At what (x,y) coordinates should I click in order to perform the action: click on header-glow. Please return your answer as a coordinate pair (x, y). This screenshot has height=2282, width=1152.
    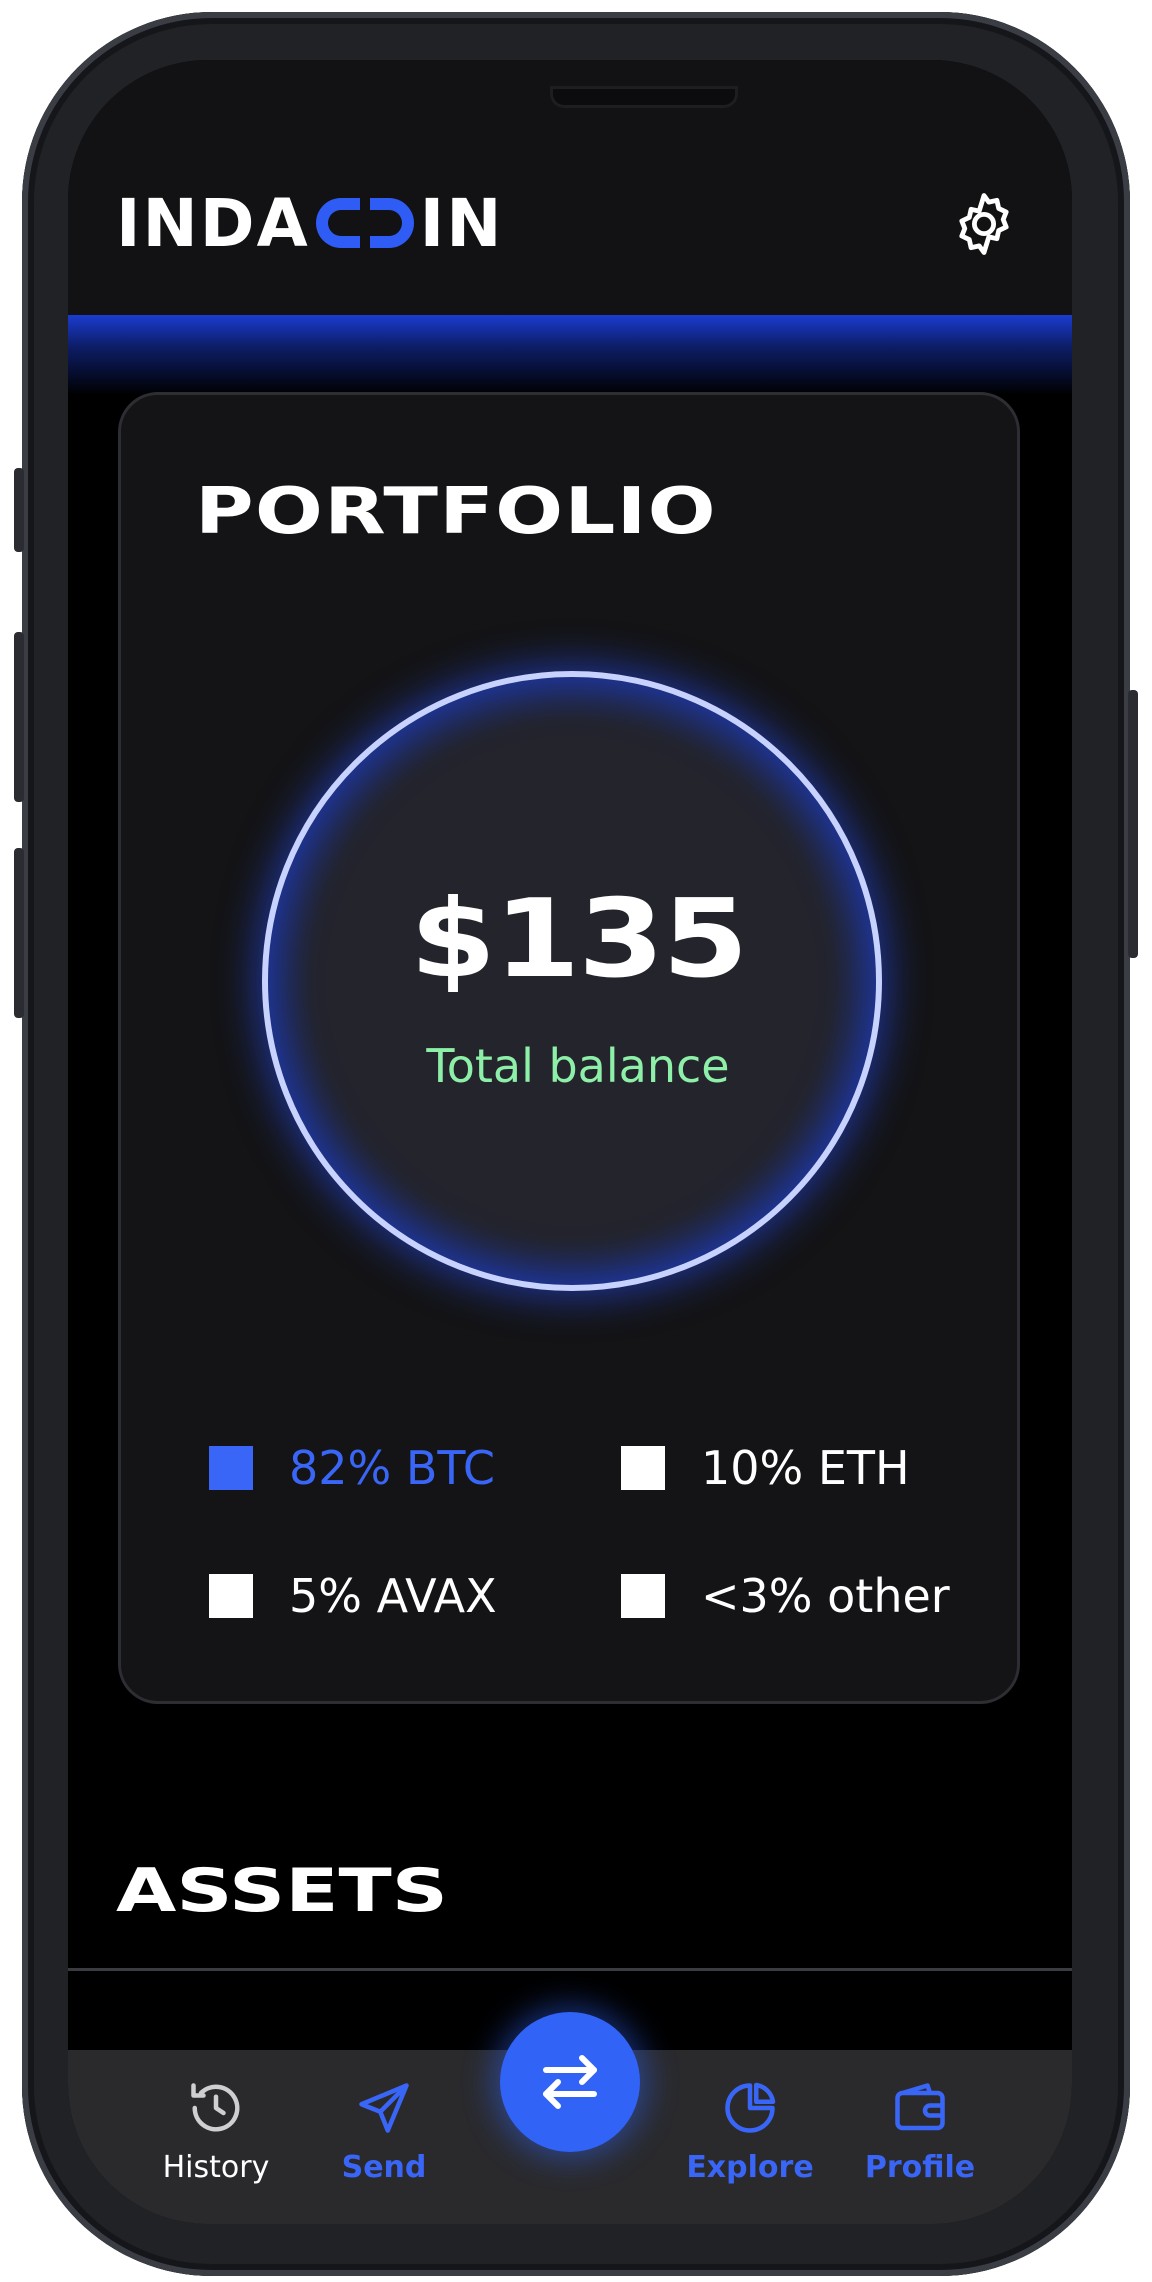
    Looking at the image, I should click on (570, 355).